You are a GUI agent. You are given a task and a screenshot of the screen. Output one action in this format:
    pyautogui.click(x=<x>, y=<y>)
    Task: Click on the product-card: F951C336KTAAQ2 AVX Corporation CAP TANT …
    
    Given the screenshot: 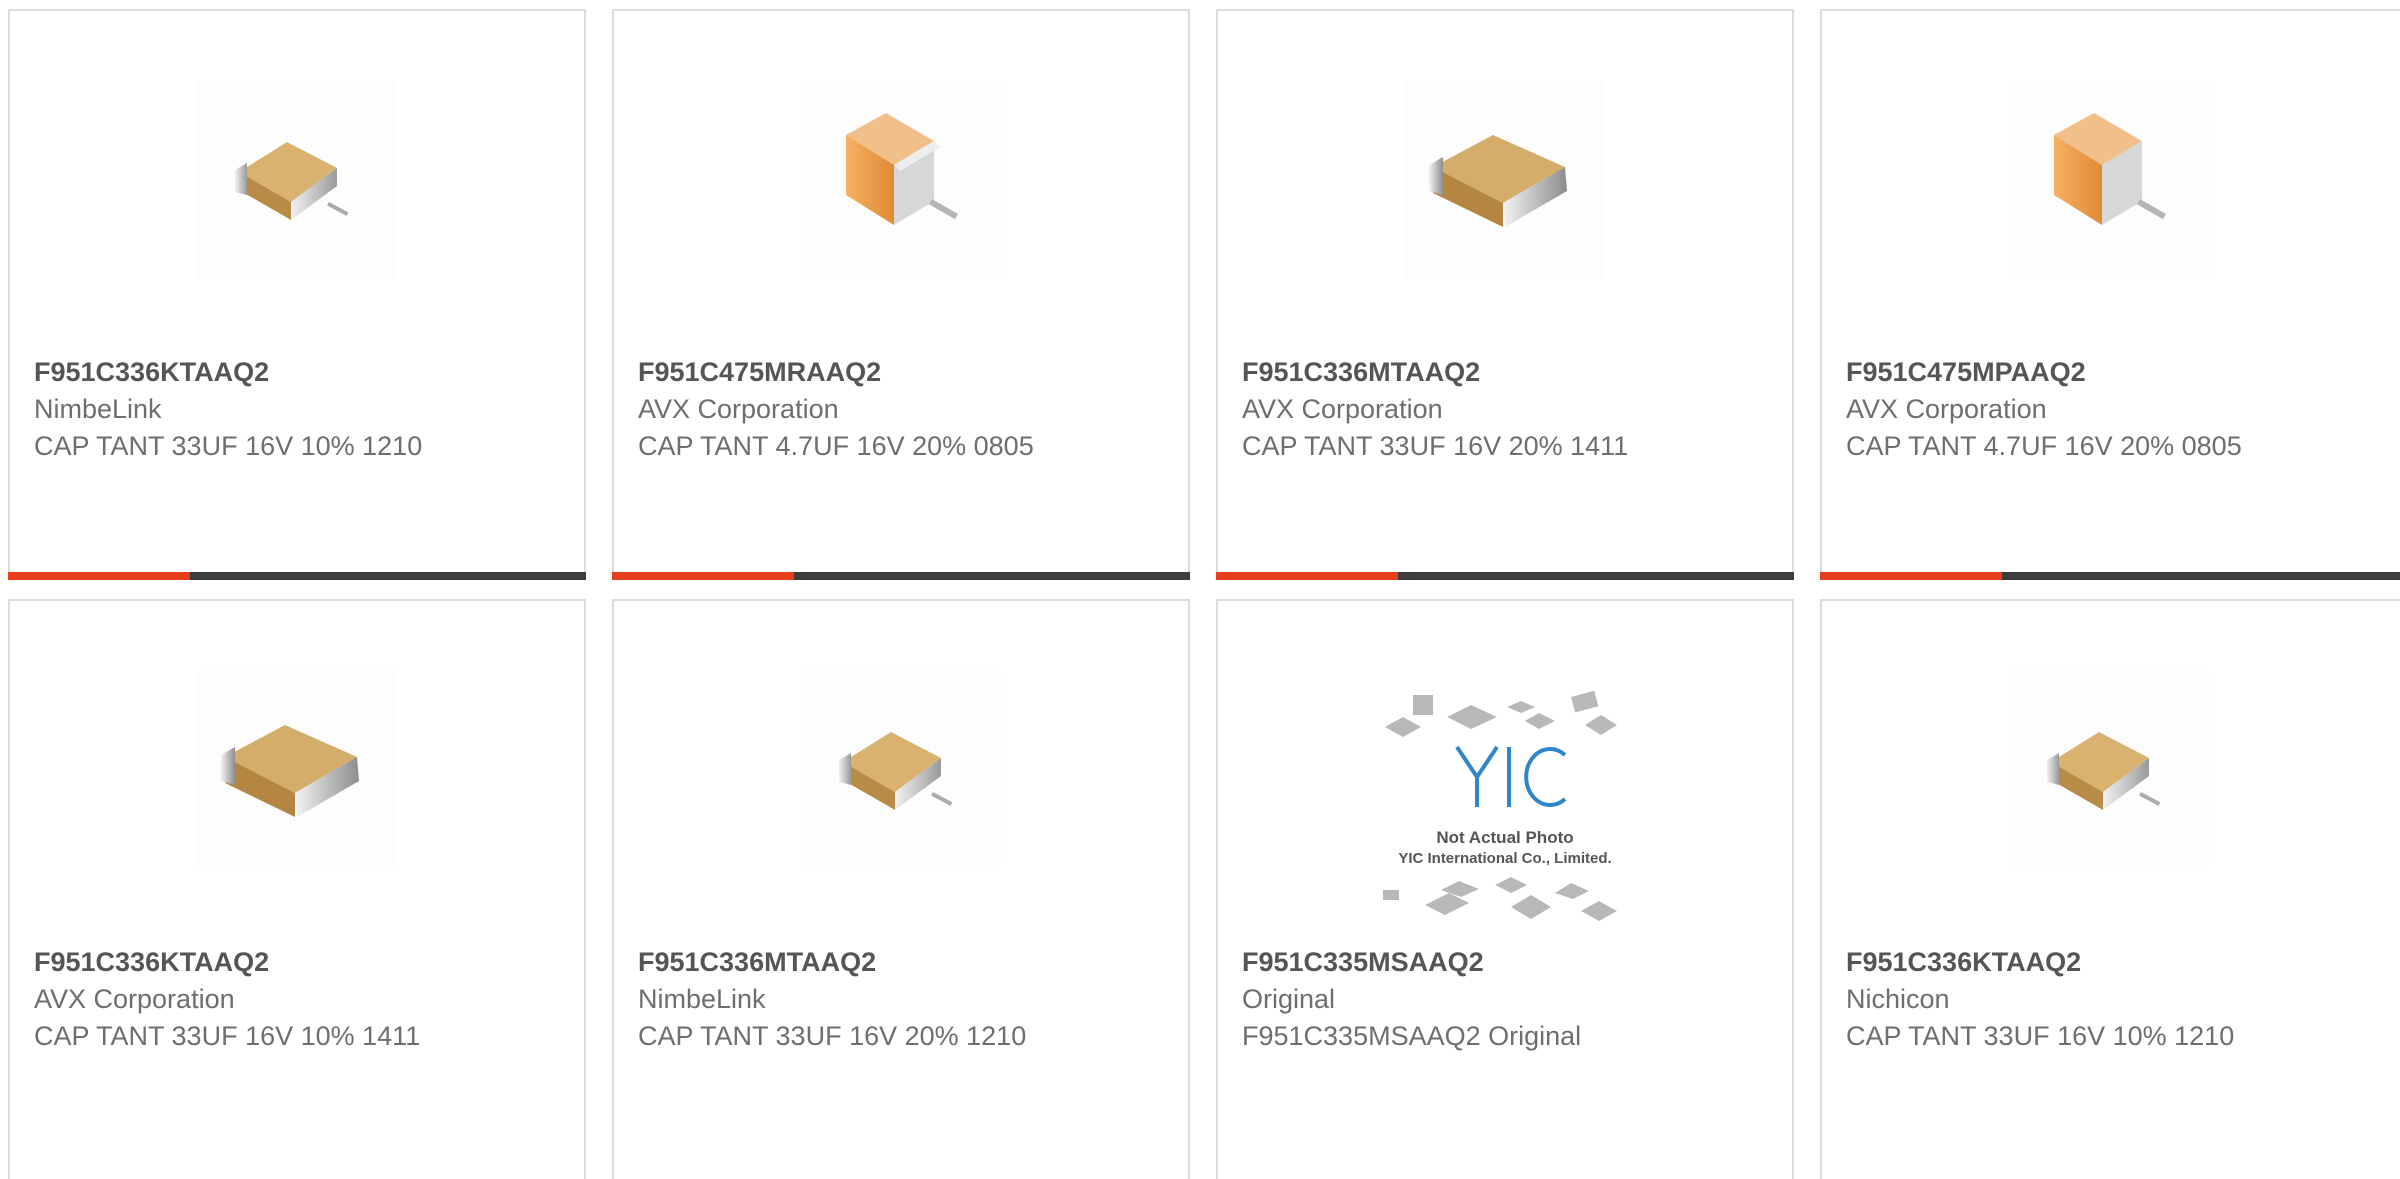 What is the action you would take?
    pyautogui.click(x=297, y=889)
    